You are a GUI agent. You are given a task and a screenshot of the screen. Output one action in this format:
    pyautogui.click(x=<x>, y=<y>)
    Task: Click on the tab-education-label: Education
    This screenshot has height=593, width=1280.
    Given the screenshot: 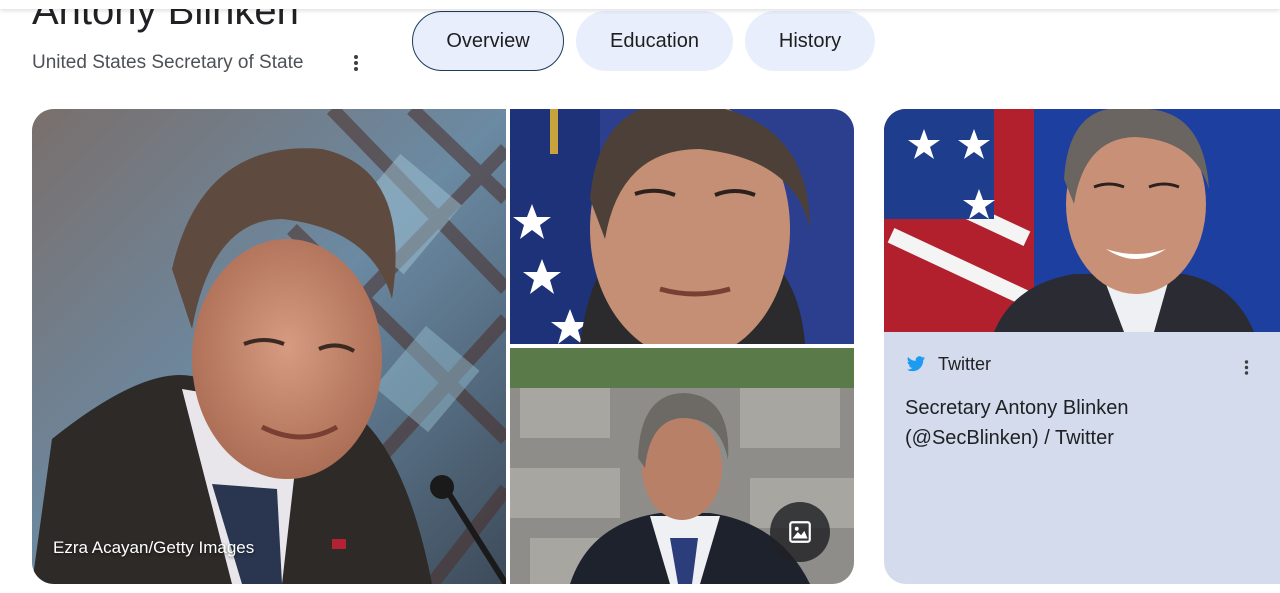 What is the action you would take?
    pyautogui.click(x=654, y=40)
    